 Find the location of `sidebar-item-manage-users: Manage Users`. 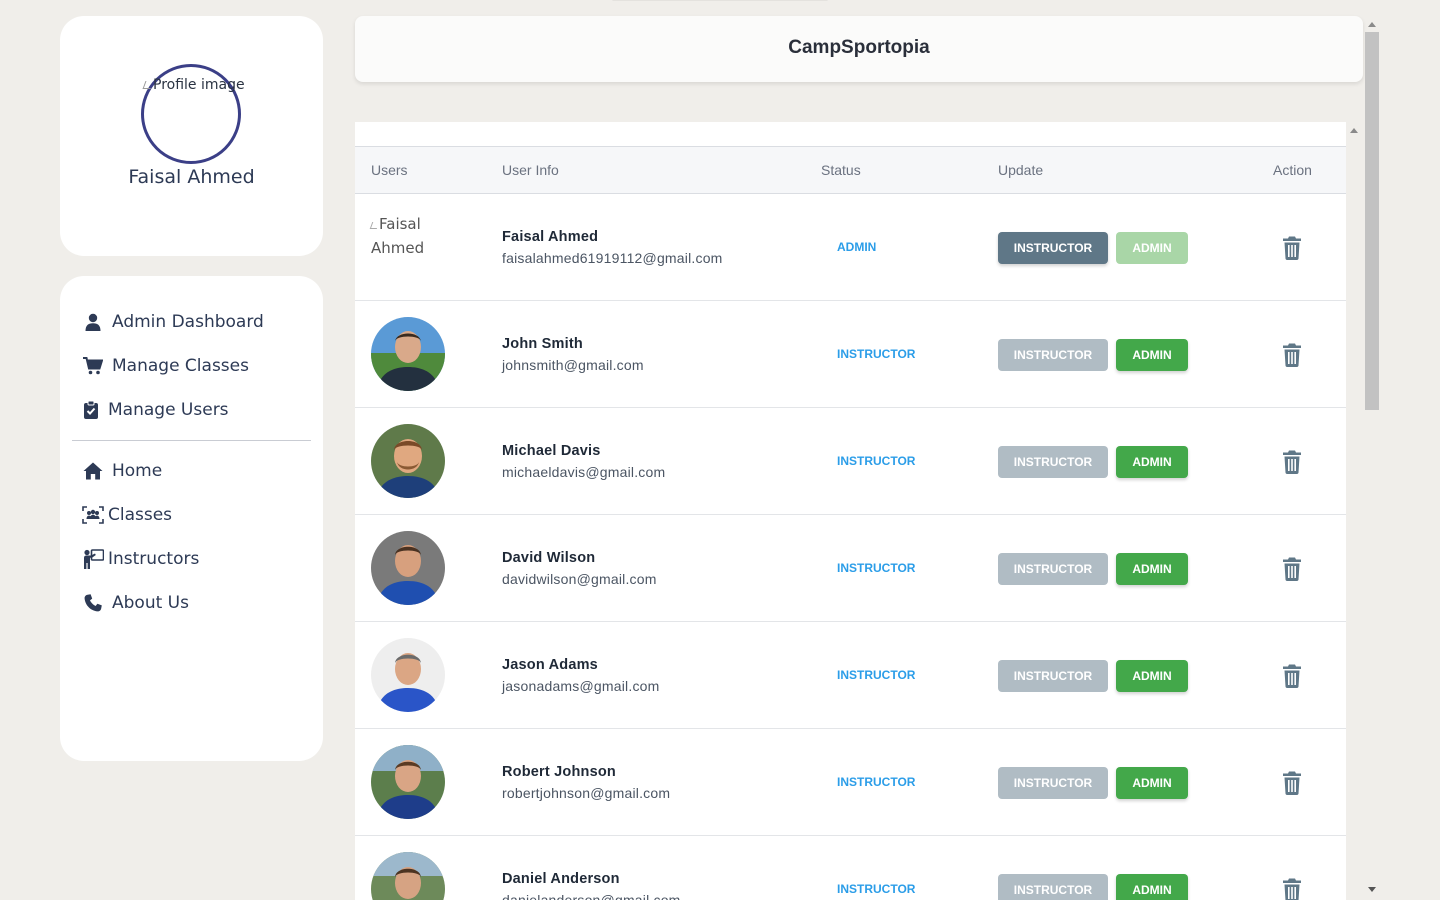

sidebar-item-manage-users: Manage Users is located at coordinates (155, 410).